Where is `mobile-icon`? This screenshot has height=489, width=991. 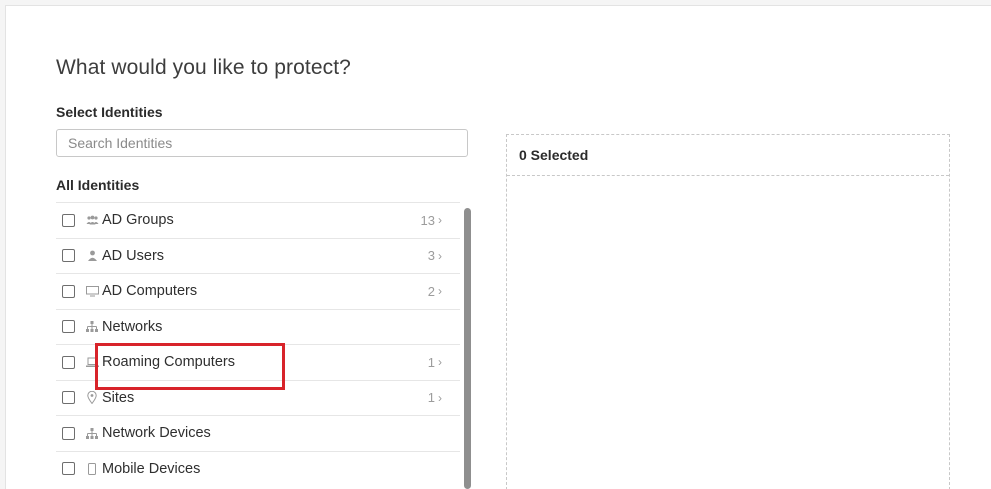 mobile-icon is located at coordinates (92, 469).